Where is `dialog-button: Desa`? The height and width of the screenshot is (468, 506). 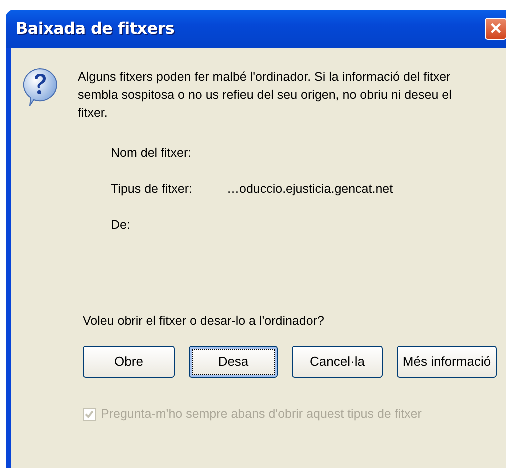
dialog-button: Desa is located at coordinates (233, 362).